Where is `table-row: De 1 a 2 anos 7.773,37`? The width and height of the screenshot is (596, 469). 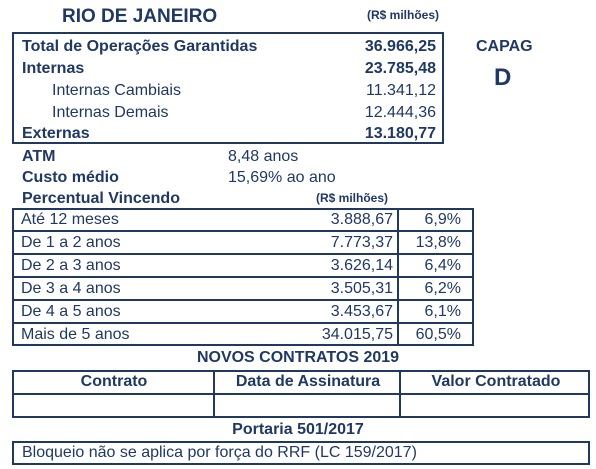 table-row: De 1 a 2 anos 7.773,37 is located at coordinates (205, 242).